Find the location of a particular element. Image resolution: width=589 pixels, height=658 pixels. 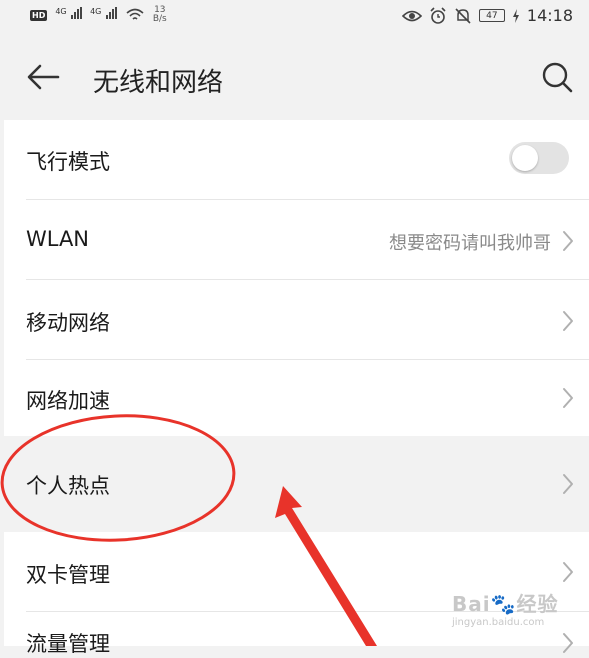

network-speed: 13 B/s is located at coordinates (160, 15).